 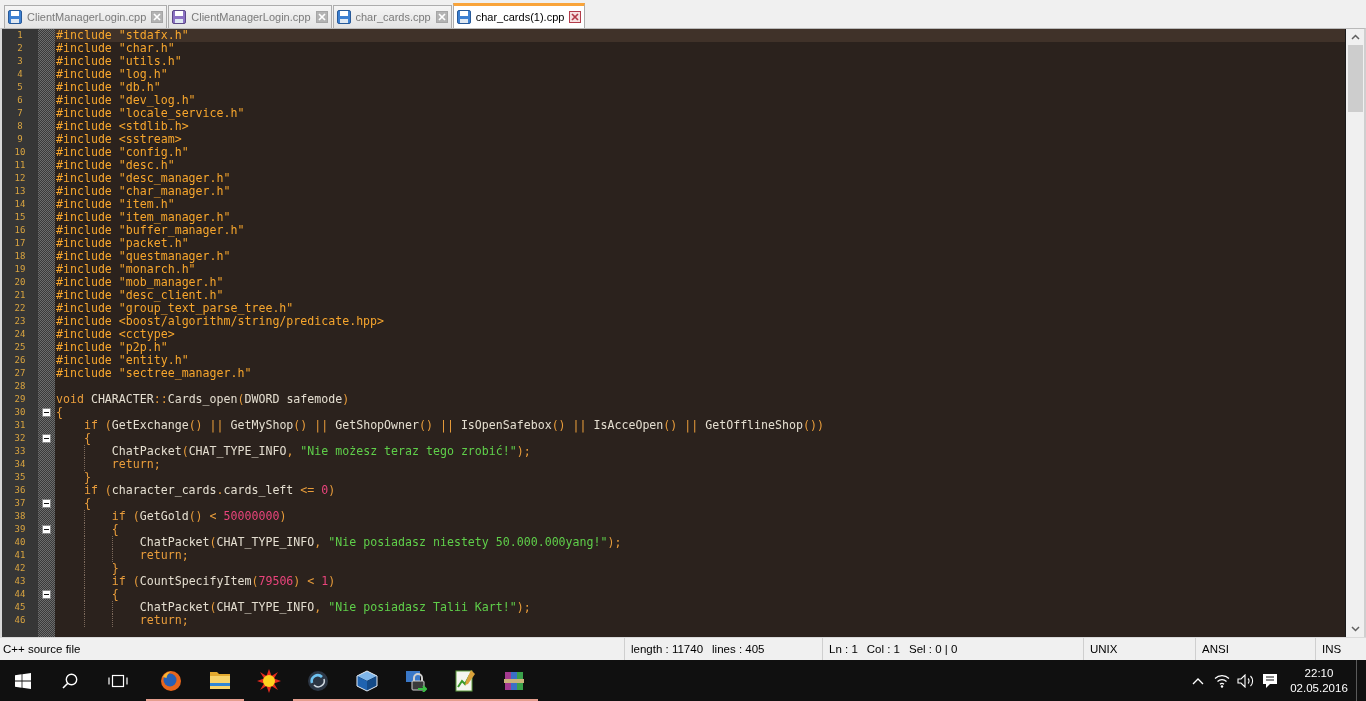 What do you see at coordinates (20, 74) in the screenshot?
I see `line-number: 4` at bounding box center [20, 74].